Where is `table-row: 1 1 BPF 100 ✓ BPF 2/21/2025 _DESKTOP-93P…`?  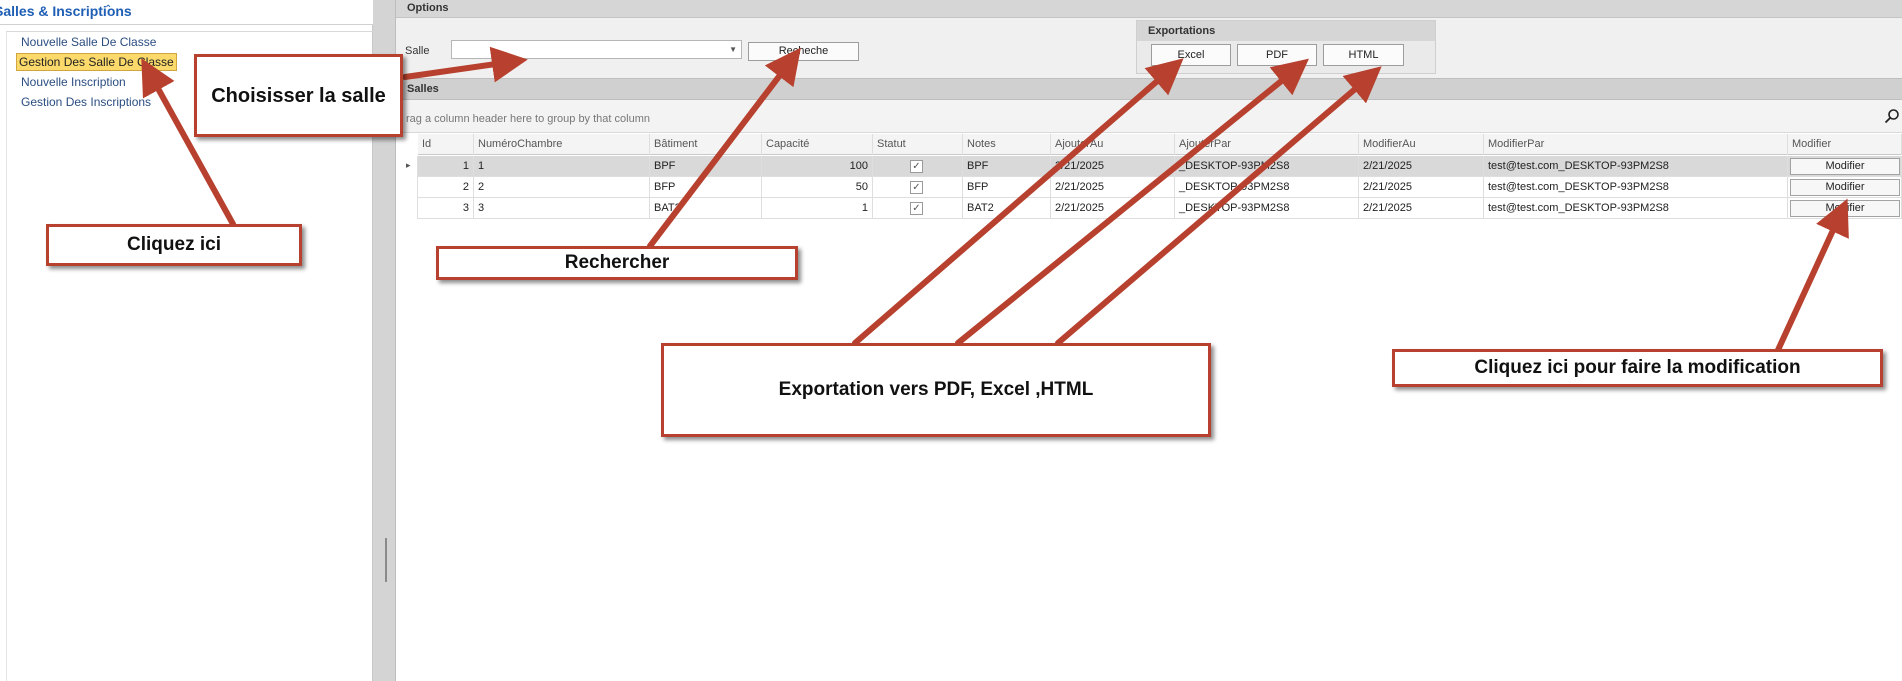
table-row: 1 1 BPF 100 ✓ BPF 2/21/2025 _DESKTOP-93P… is located at coordinates (1160, 166).